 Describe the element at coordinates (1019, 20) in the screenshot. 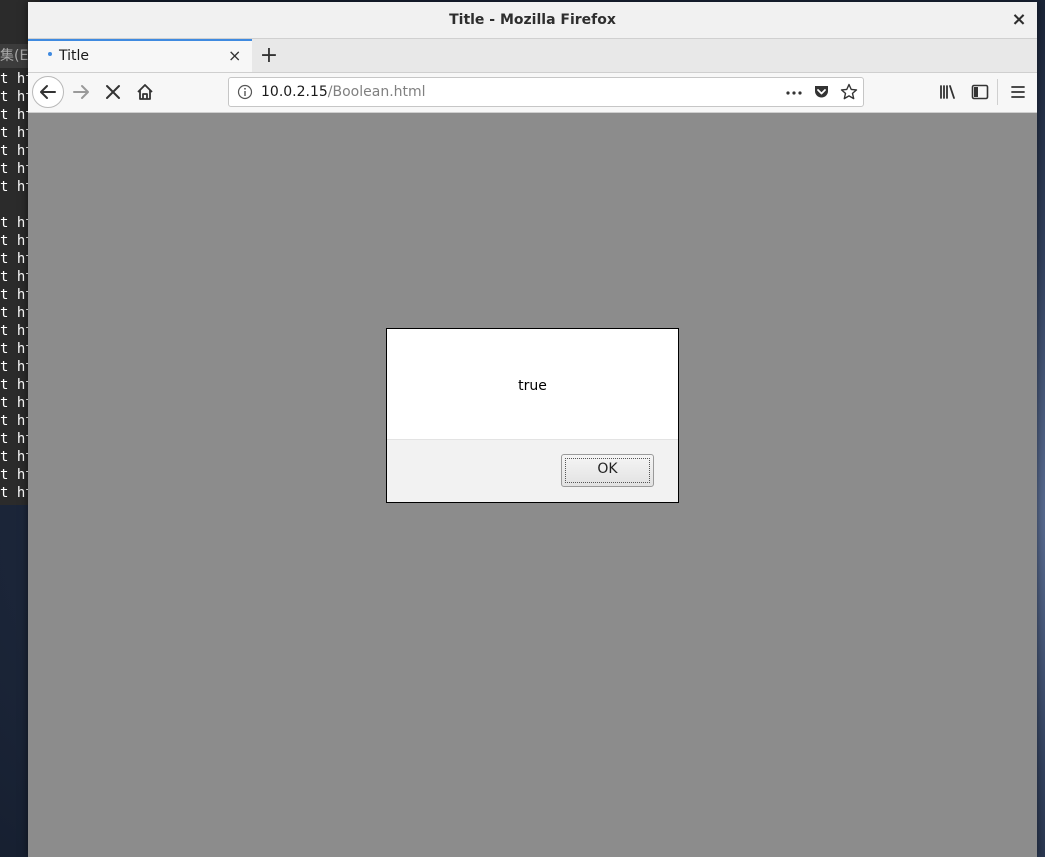

I see `window-close-button: ×` at that location.